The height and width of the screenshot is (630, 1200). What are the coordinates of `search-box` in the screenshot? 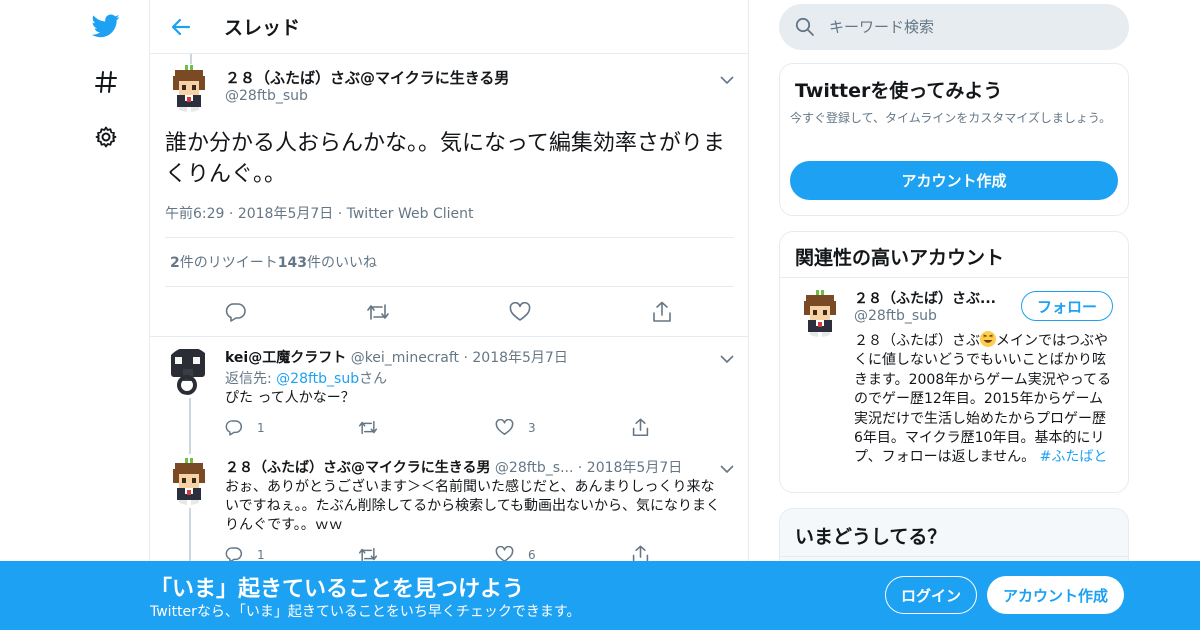 It's located at (954, 27).